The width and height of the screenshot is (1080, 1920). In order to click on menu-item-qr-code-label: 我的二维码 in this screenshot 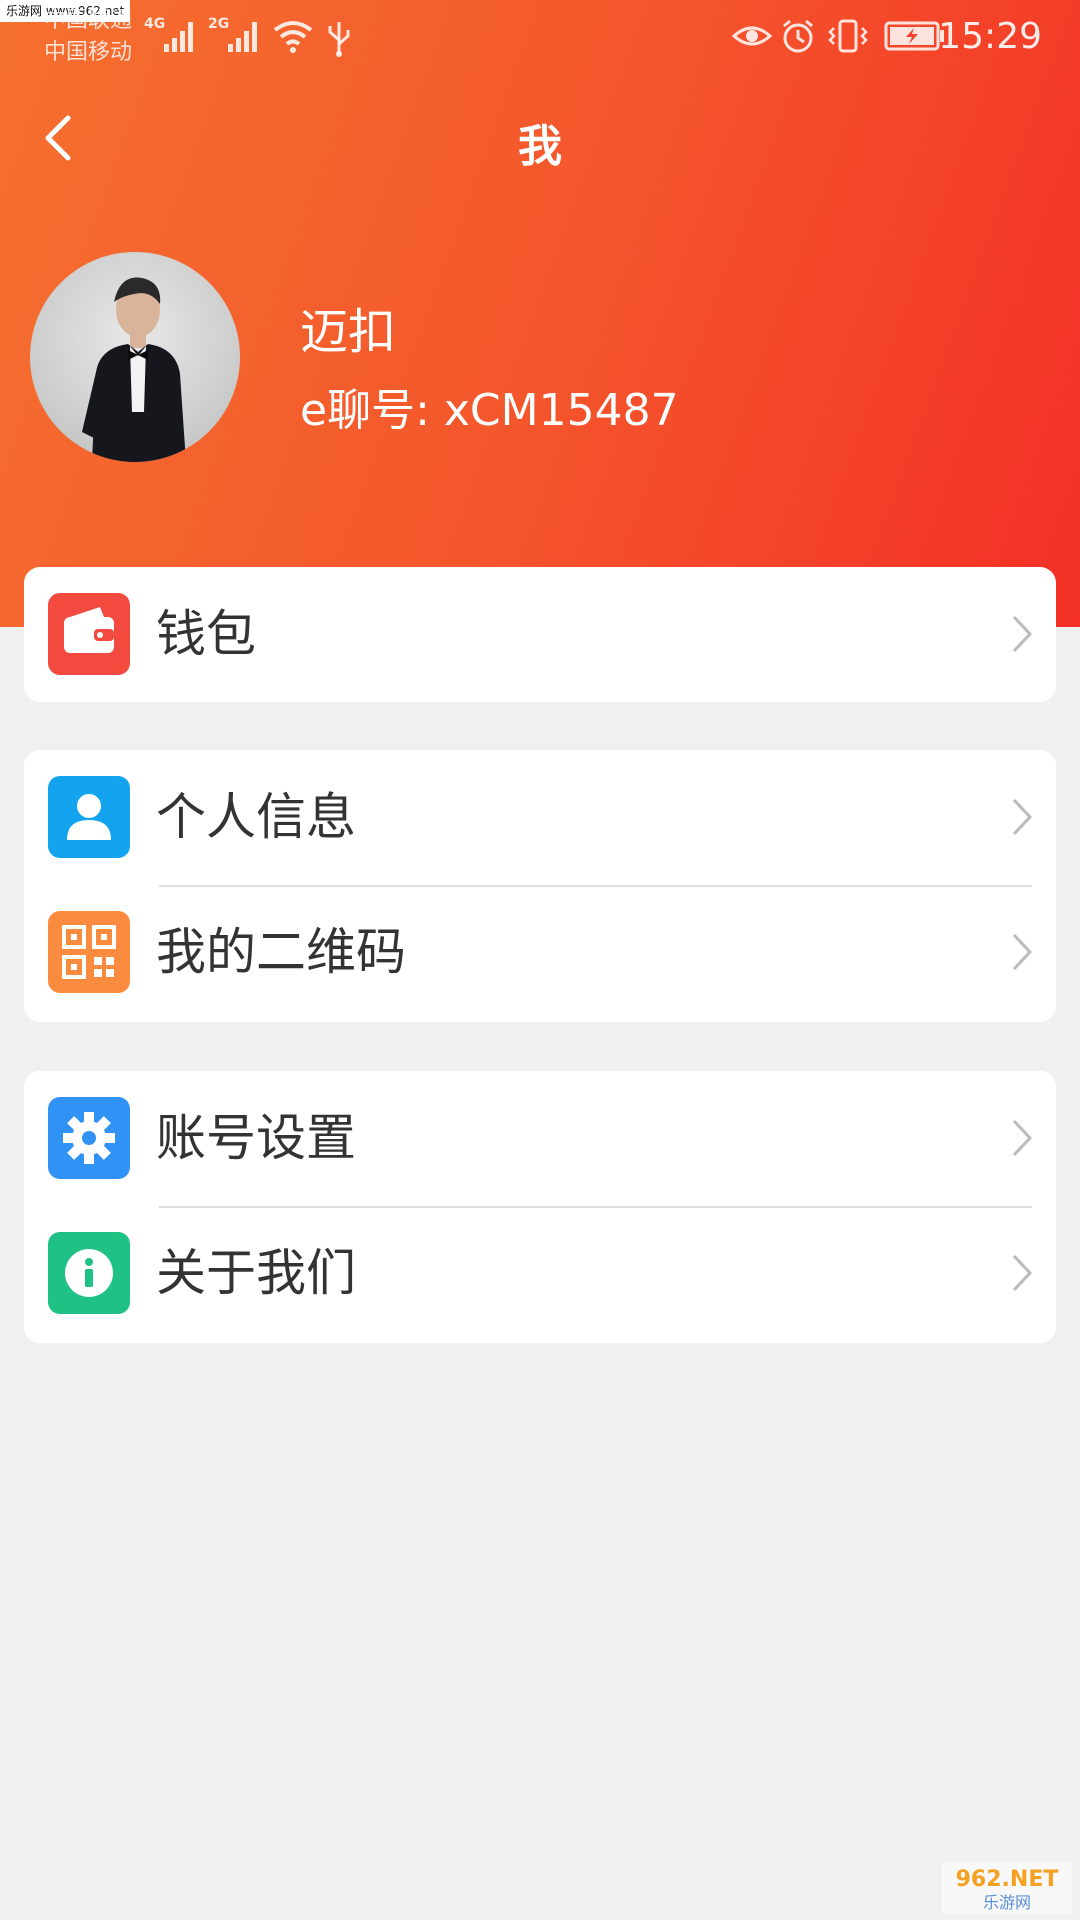, I will do `click(281, 952)`.